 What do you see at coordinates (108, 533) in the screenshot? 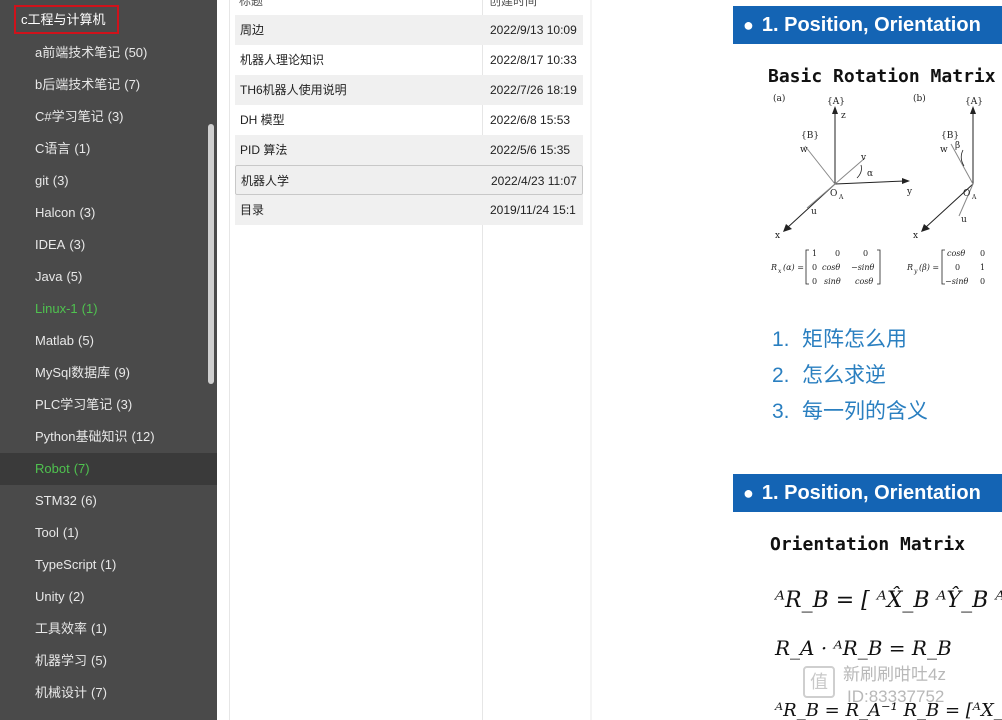
I see `sidebar-item: Tool (1)` at bounding box center [108, 533].